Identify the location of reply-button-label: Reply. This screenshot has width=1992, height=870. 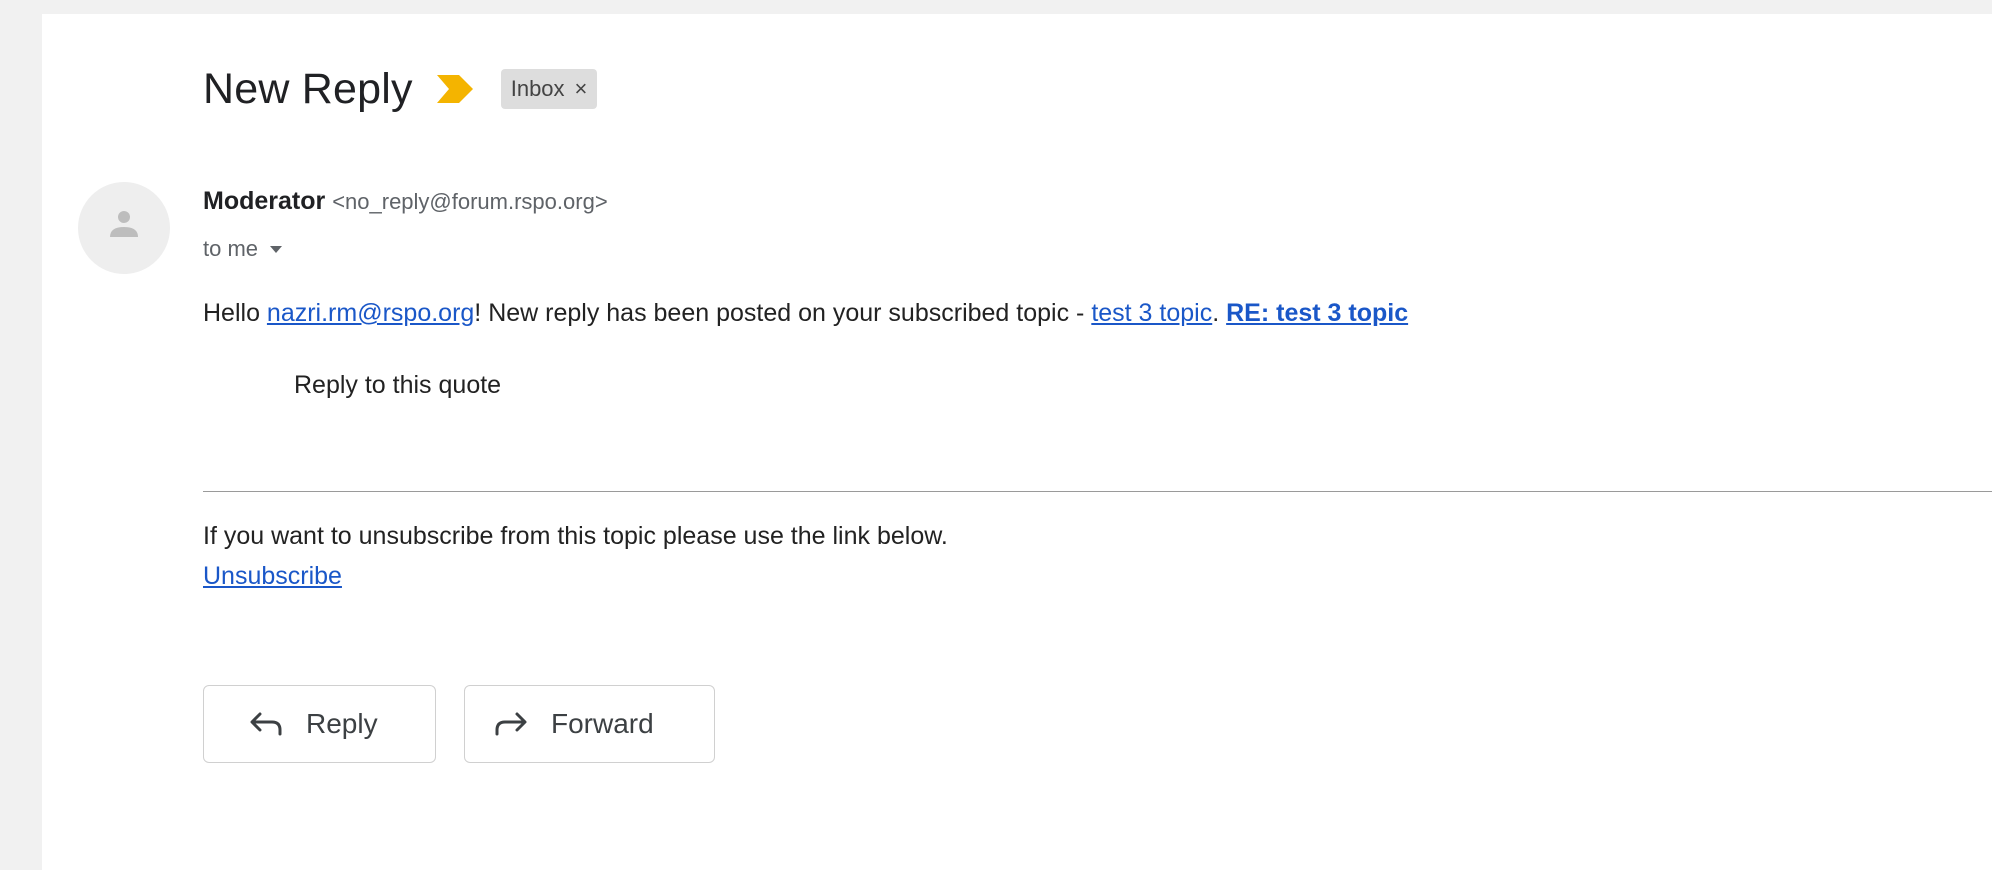
(342, 723).